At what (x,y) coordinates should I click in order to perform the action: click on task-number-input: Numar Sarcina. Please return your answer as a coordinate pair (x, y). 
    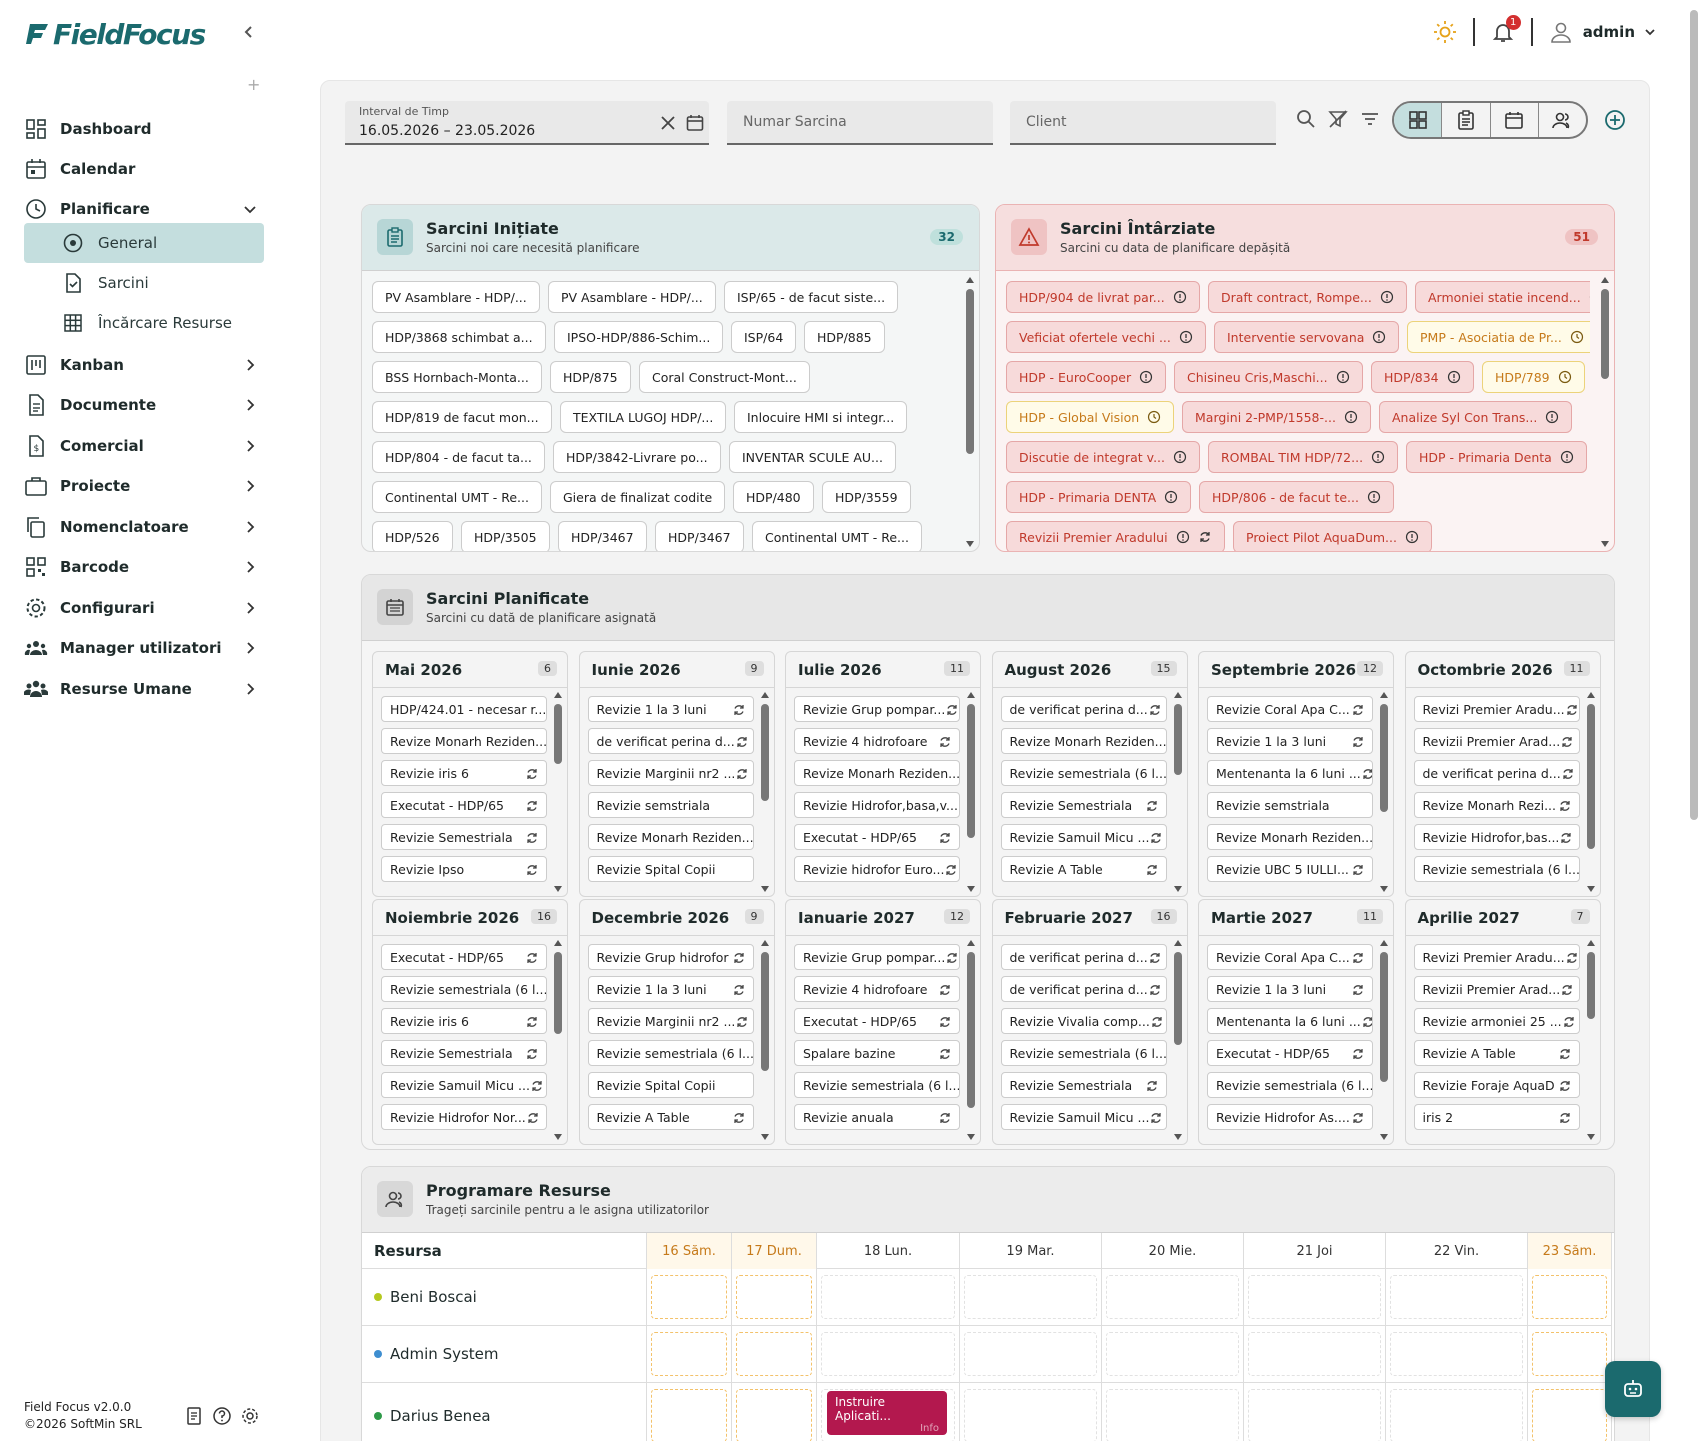
    Looking at the image, I should click on (860, 123).